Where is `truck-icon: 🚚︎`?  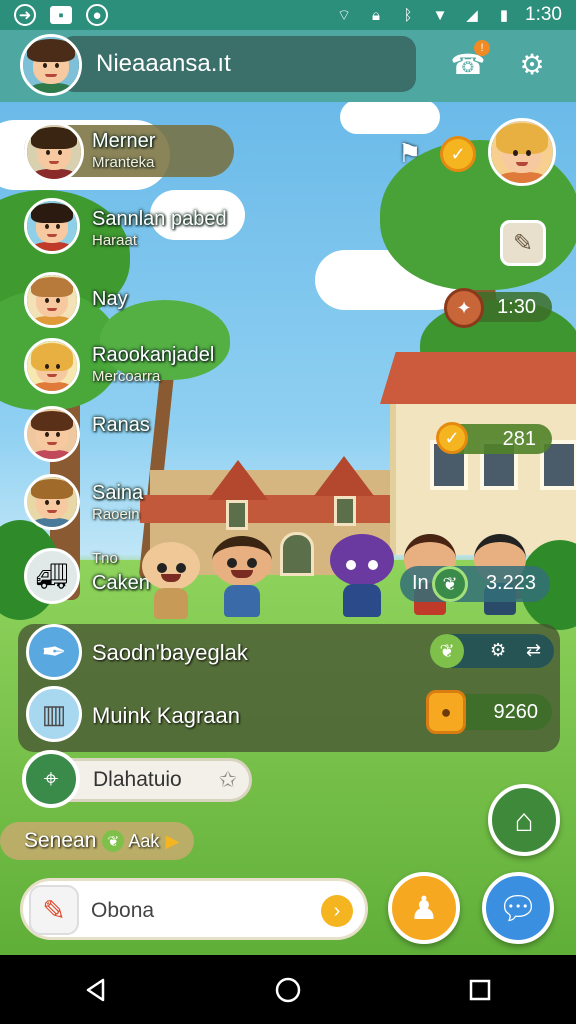 truck-icon: 🚚︎ is located at coordinates (52, 576).